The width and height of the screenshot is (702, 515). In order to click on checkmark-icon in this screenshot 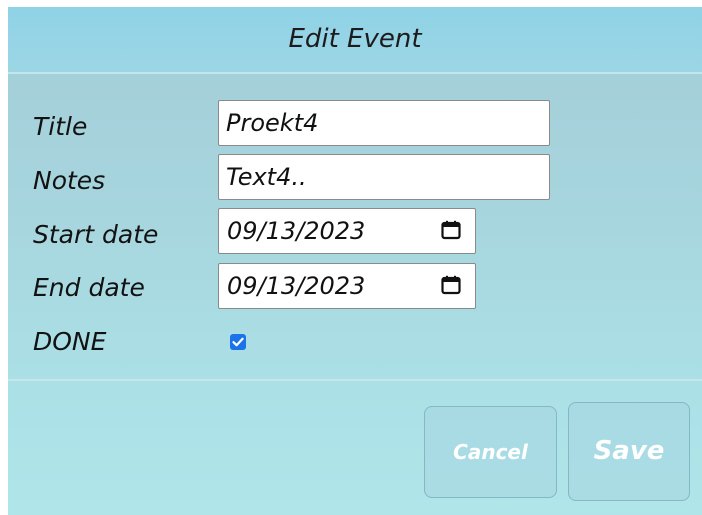, I will do `click(238, 342)`.